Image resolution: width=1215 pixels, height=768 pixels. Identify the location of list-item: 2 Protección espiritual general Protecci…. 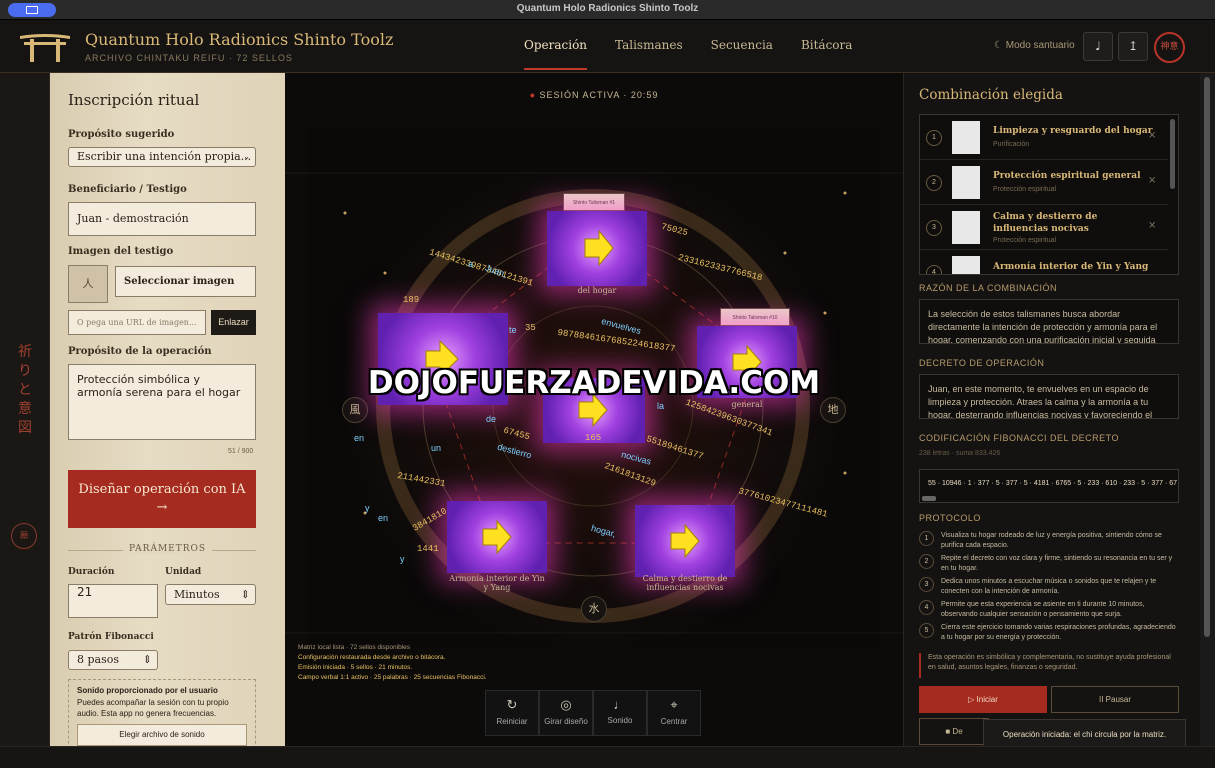
(1044, 182).